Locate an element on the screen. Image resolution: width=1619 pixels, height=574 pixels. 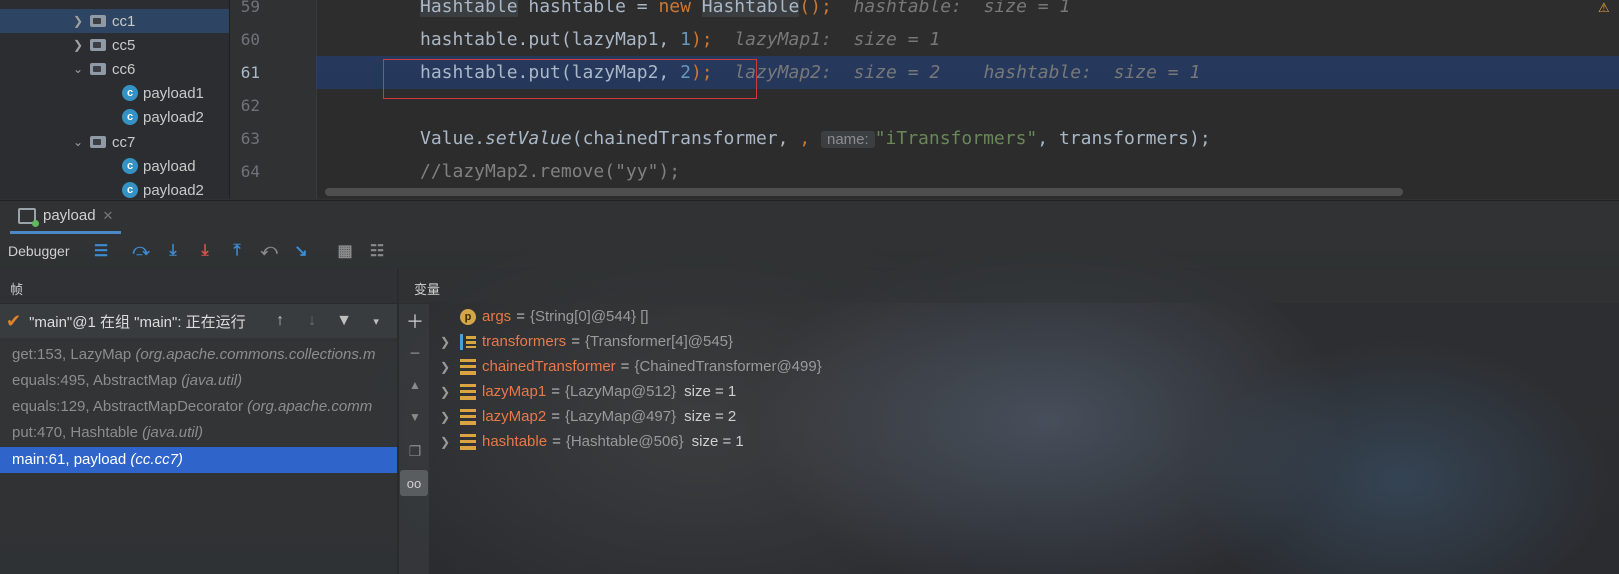
code-token: Hashtable is located at coordinates (469, 8).